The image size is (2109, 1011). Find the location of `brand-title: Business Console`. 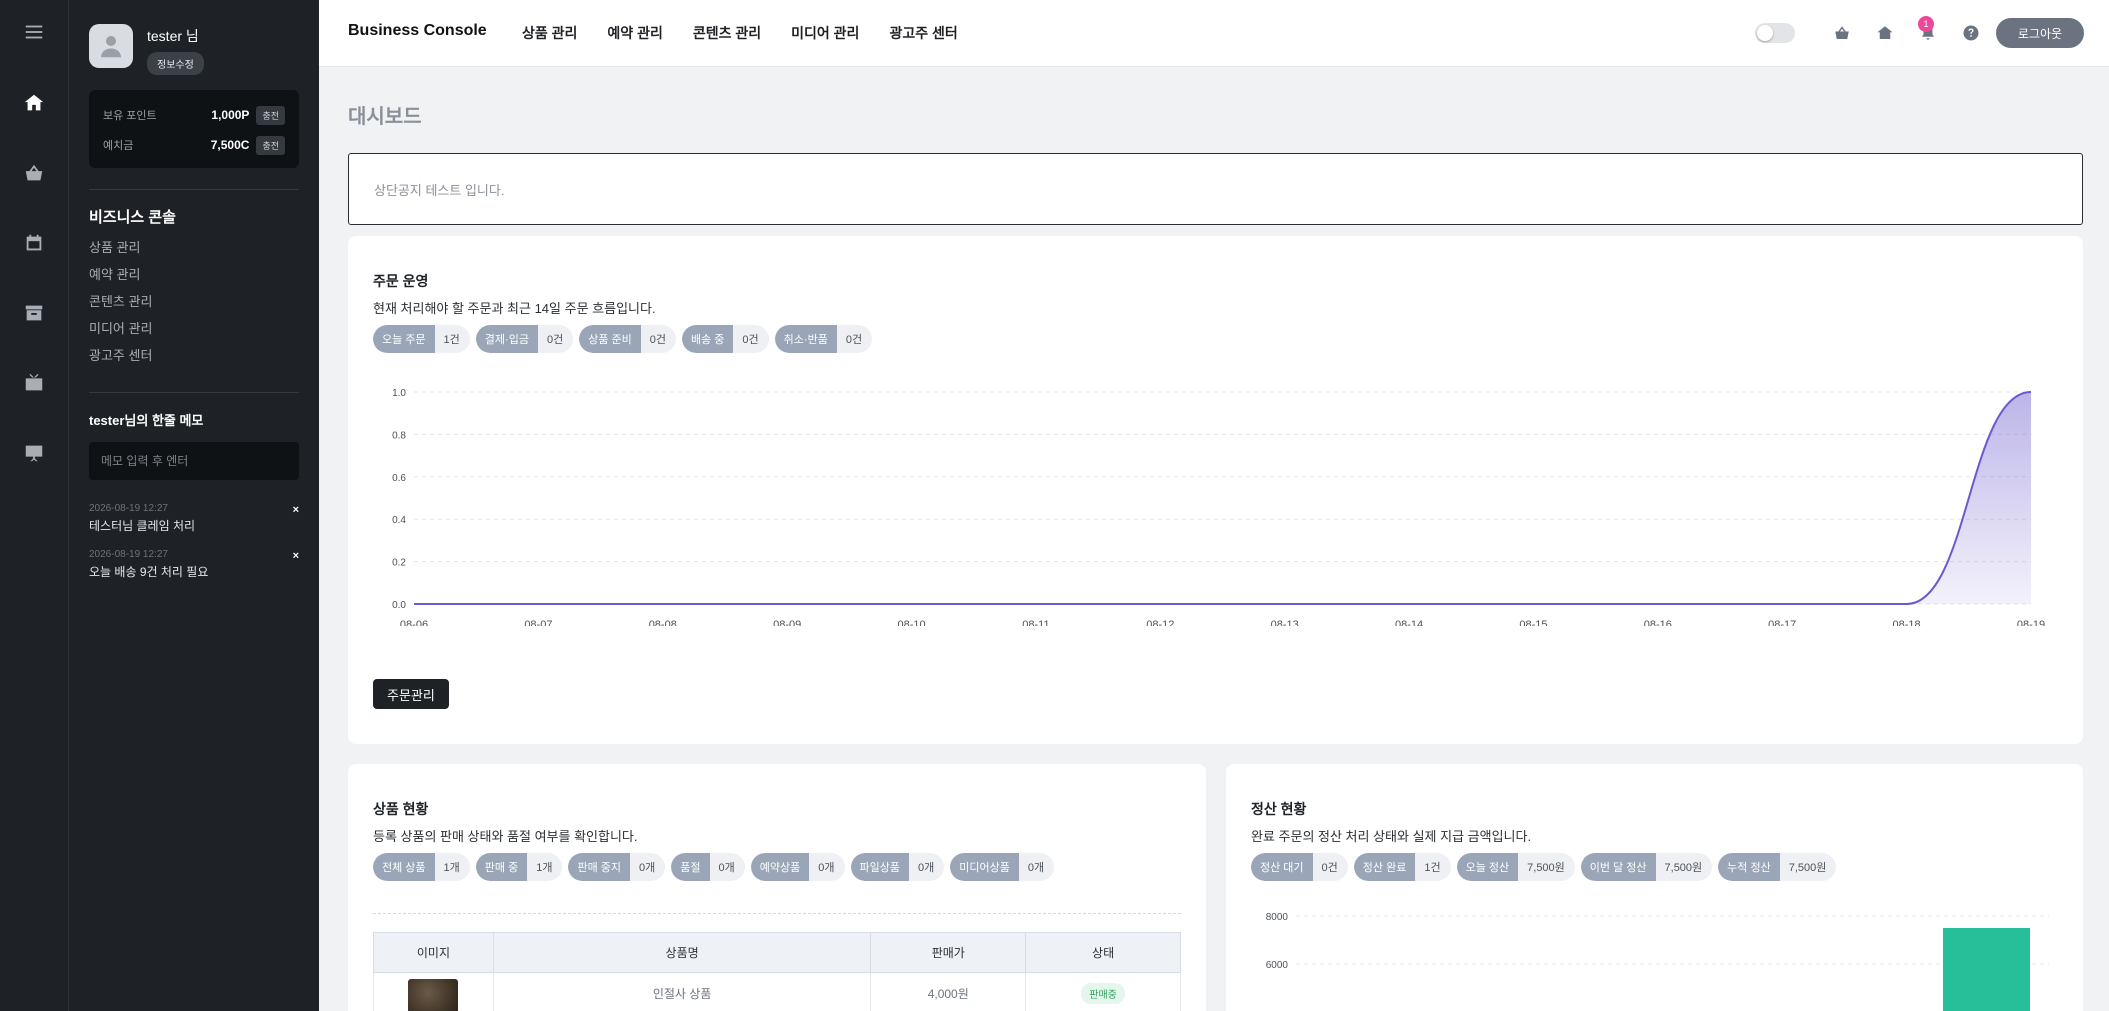

brand-title: Business Console is located at coordinates (417, 31).